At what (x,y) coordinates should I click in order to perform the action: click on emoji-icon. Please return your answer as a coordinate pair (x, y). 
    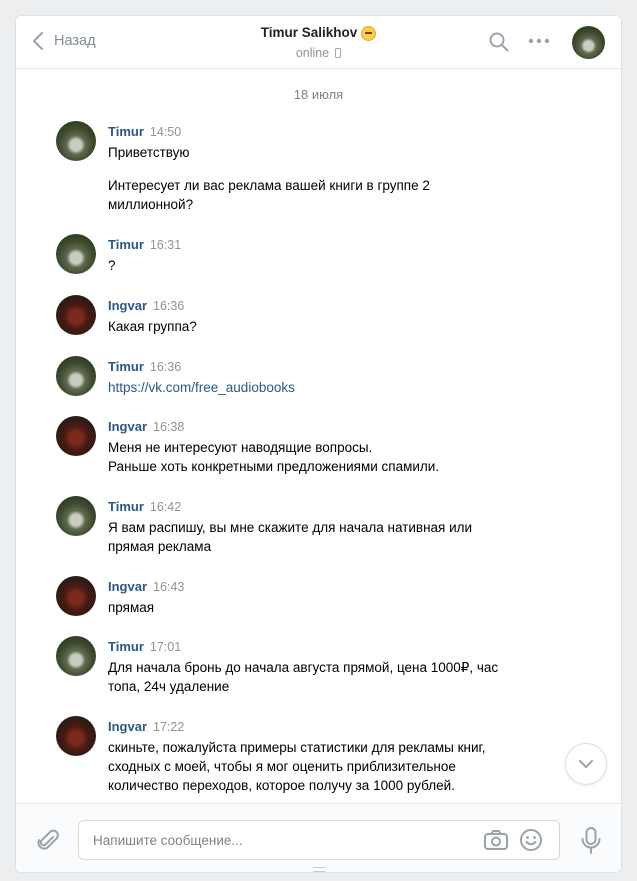
    Looking at the image, I should click on (531, 840).